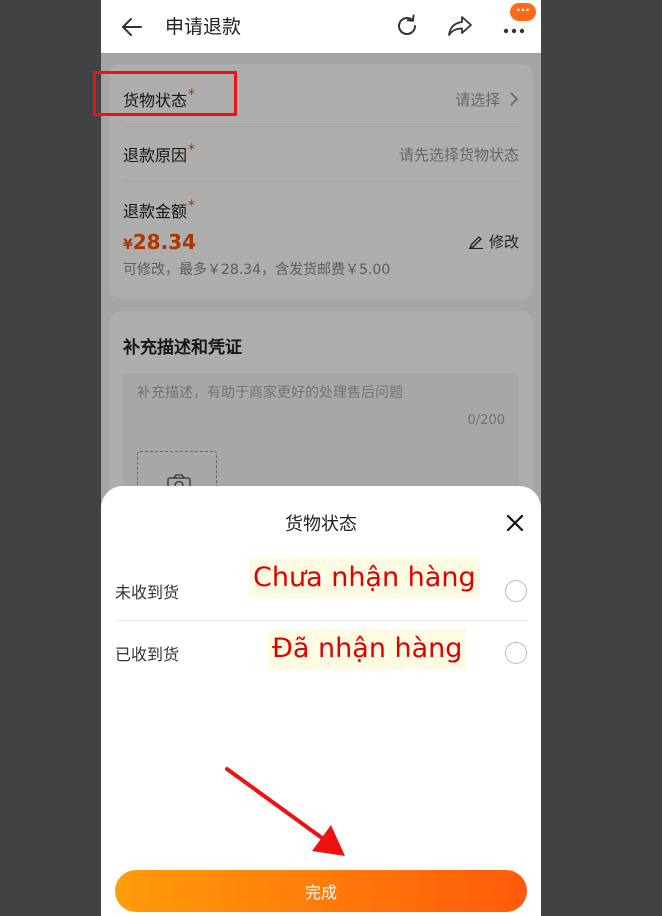 The image size is (662, 916). I want to click on arrow-left-icon, so click(132, 27).